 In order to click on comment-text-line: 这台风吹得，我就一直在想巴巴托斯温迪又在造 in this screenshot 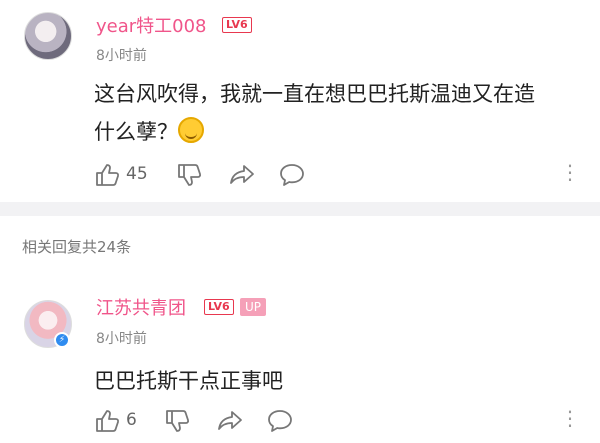, I will do `click(314, 94)`.